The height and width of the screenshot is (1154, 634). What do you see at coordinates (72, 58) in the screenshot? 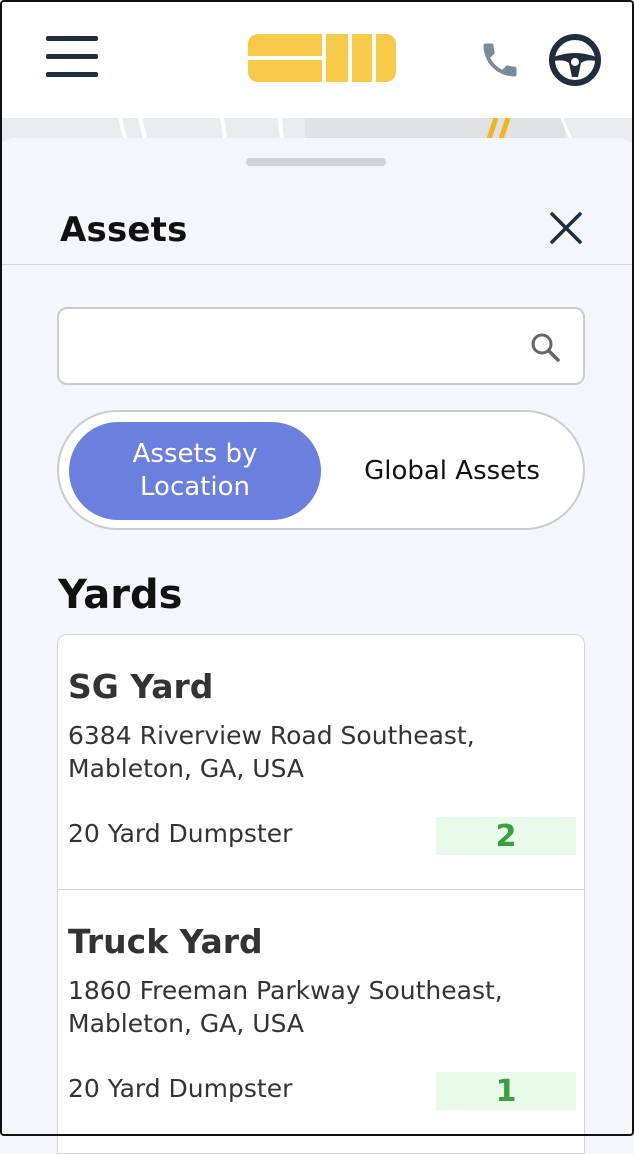
I see `hamburger-menu-icon` at bounding box center [72, 58].